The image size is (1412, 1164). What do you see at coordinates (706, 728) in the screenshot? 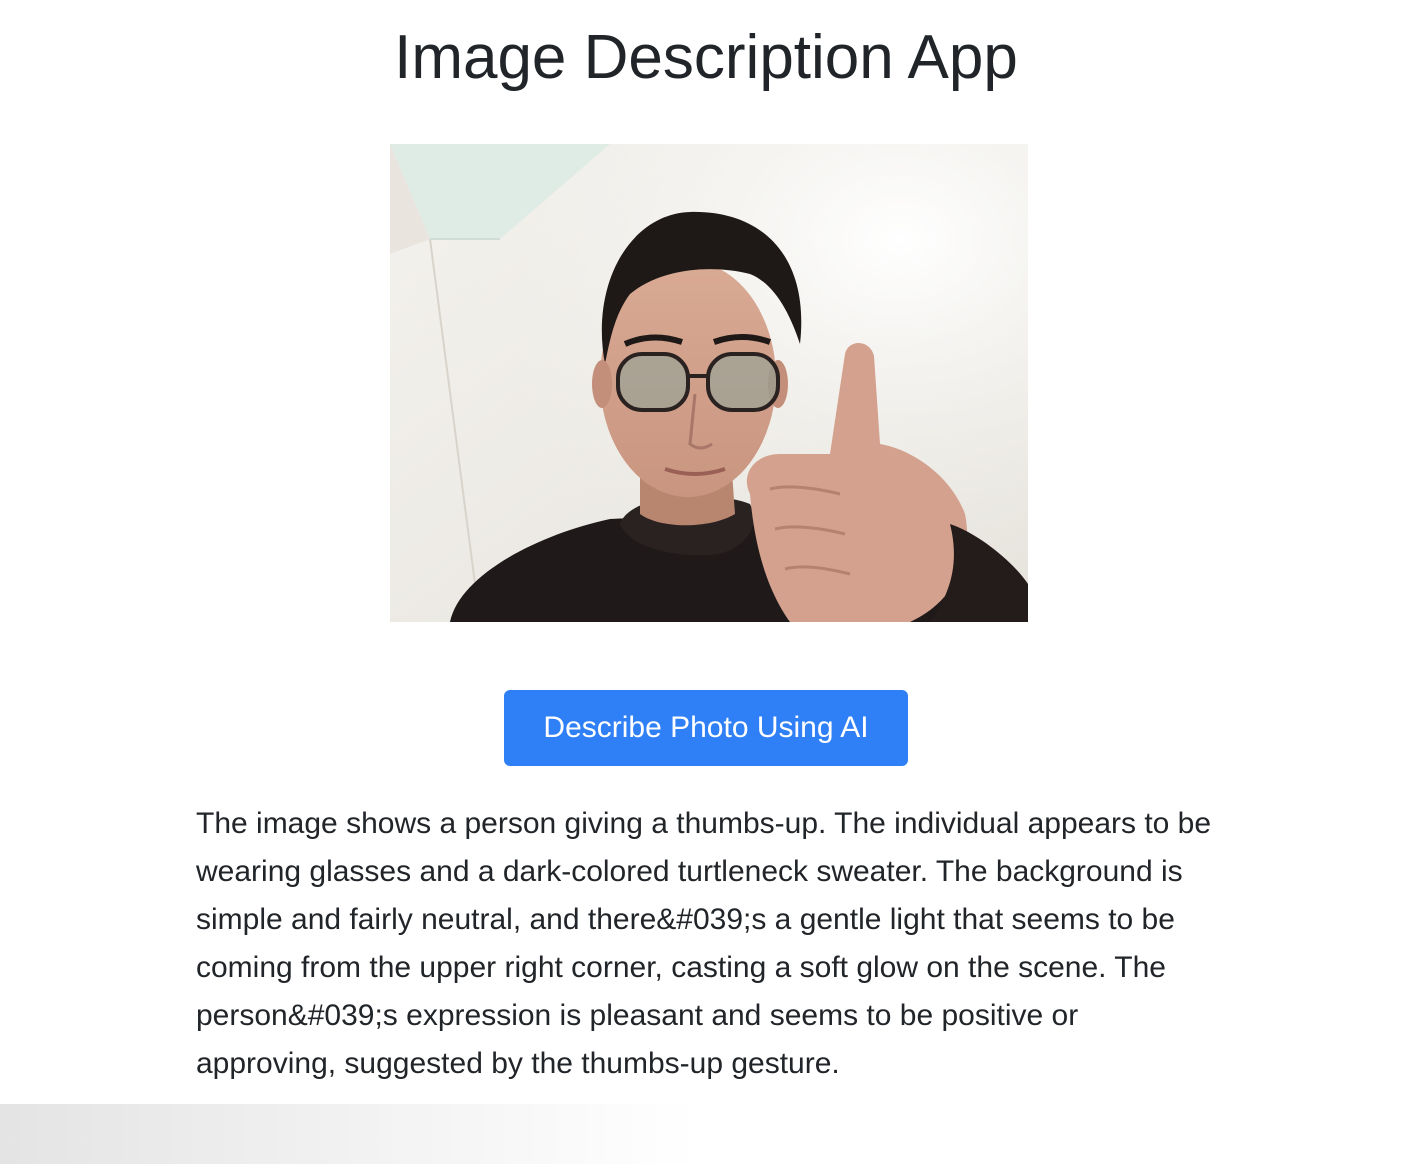
I see `describe-photo-button: Describe Photo Using AI` at bounding box center [706, 728].